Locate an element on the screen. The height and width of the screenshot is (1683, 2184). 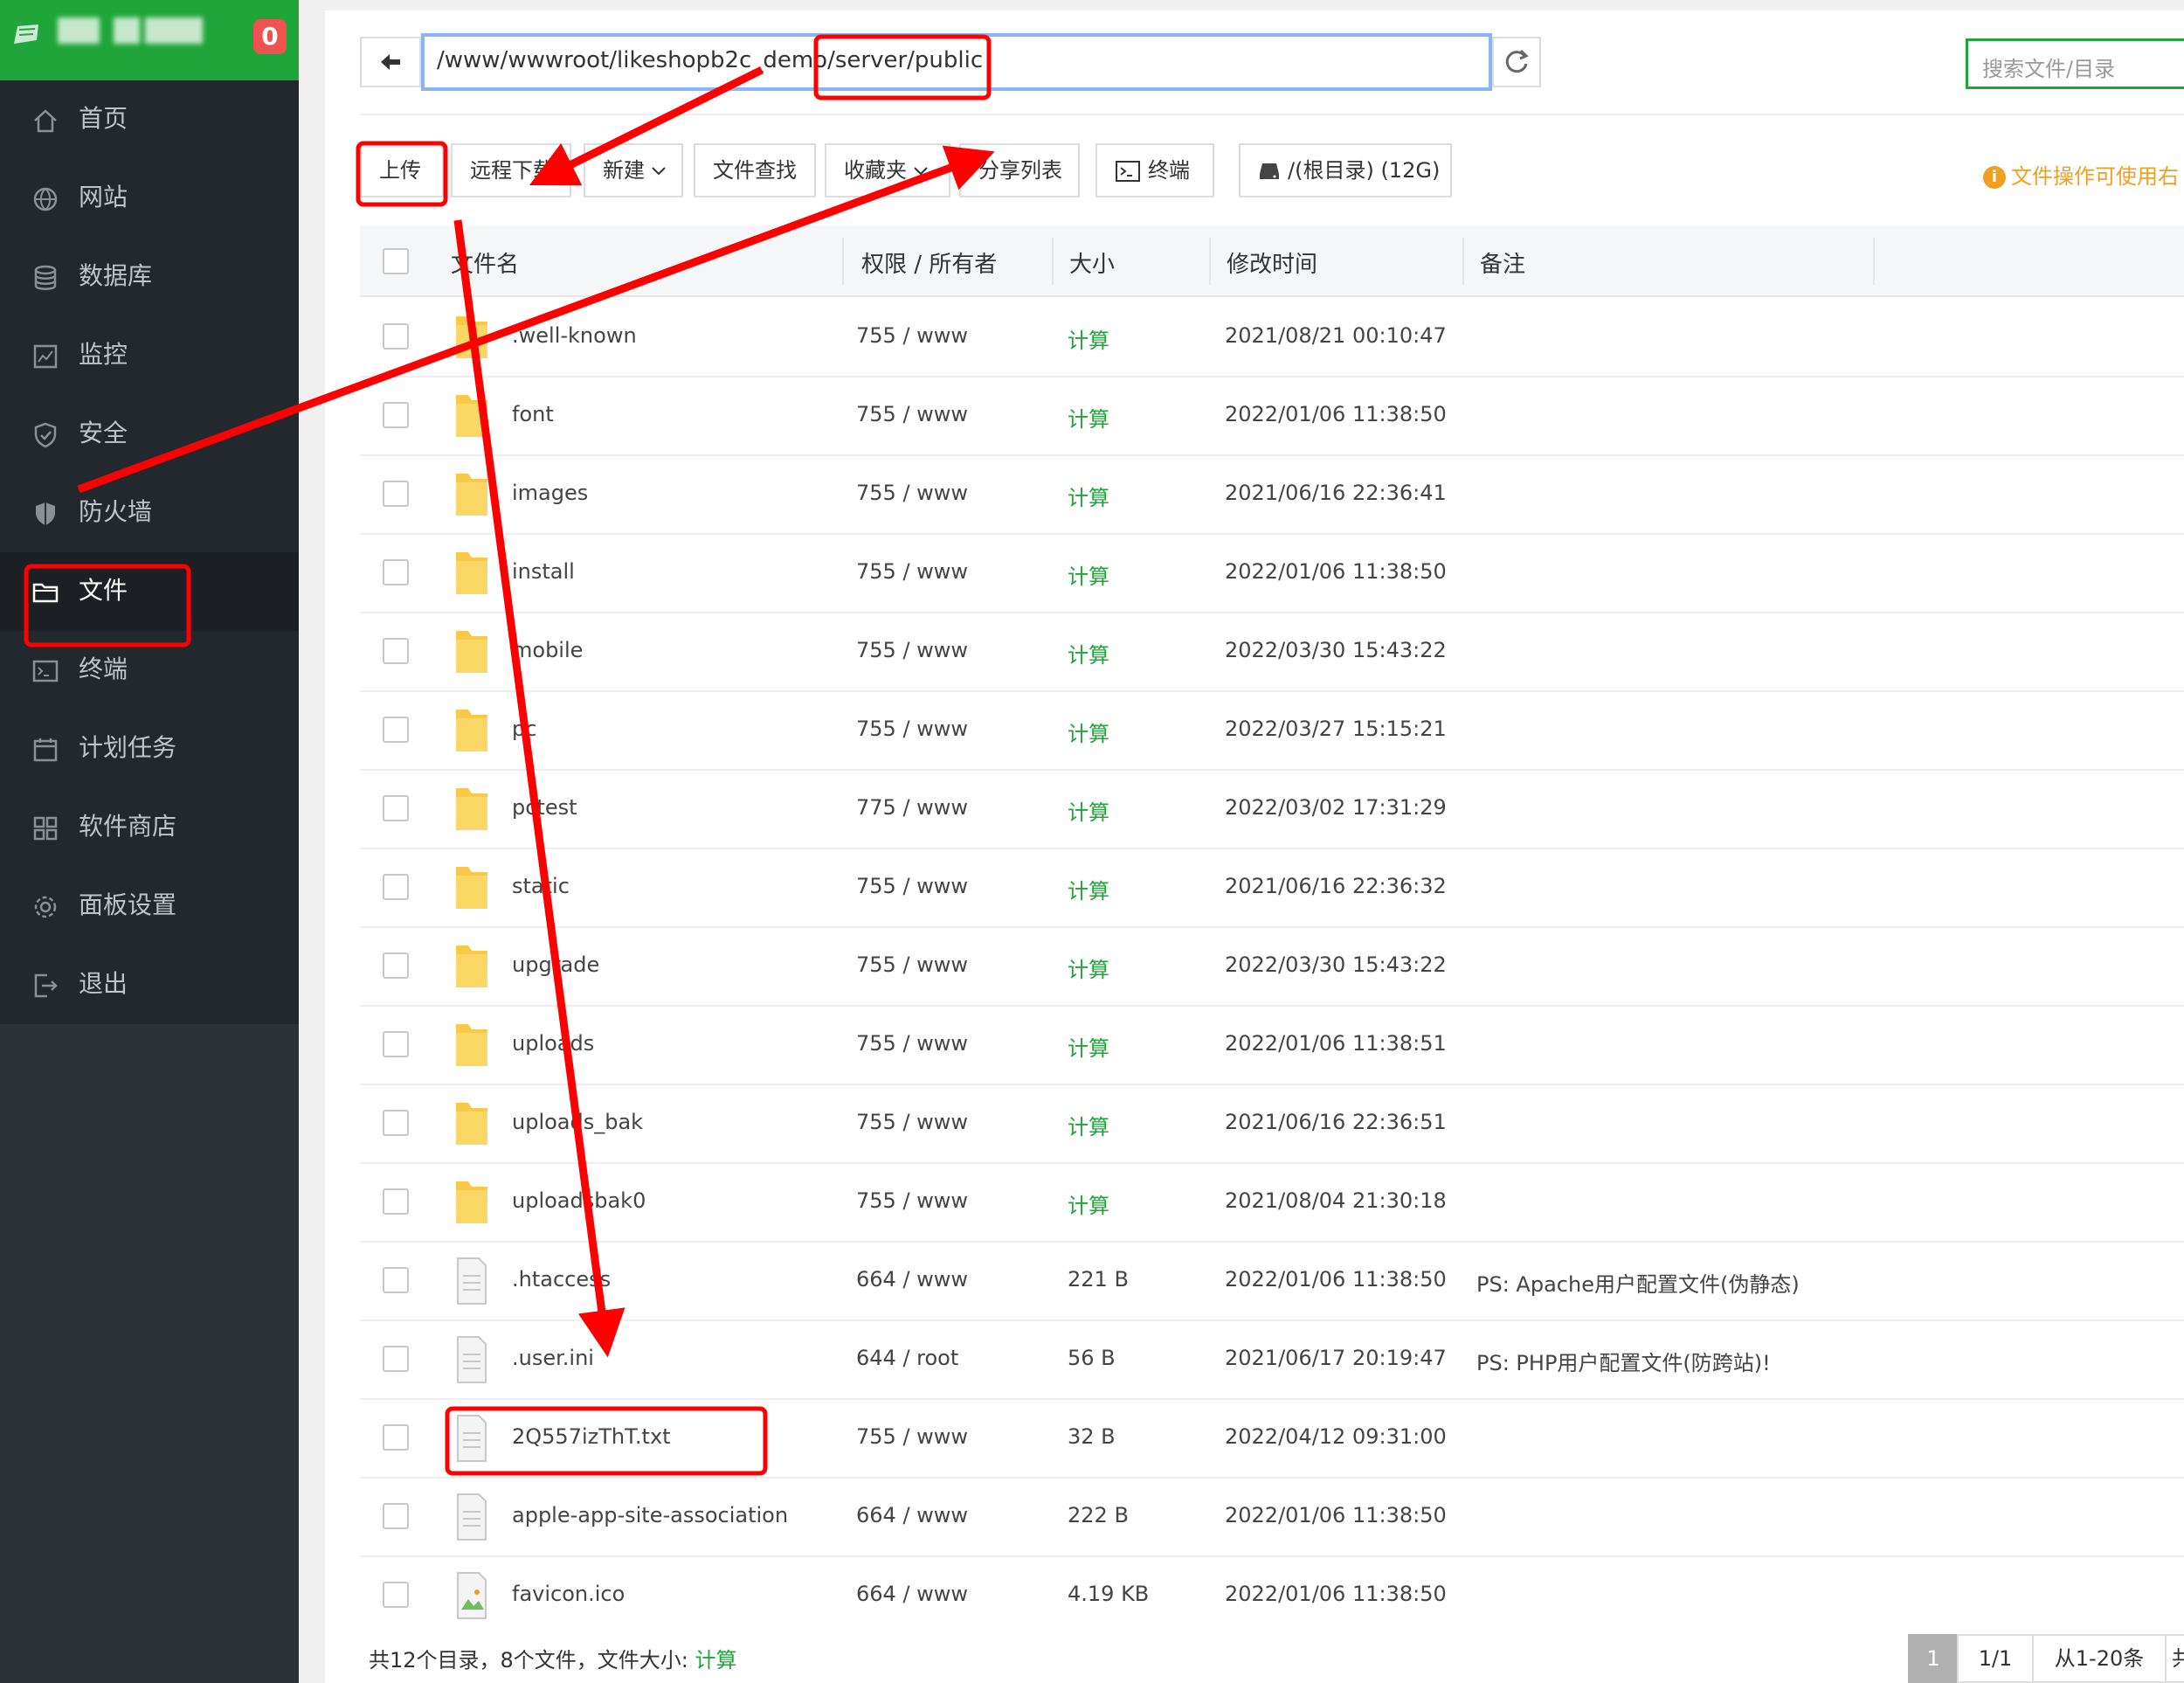
new-dropdown-button: 新建 is located at coordinates (633, 170).